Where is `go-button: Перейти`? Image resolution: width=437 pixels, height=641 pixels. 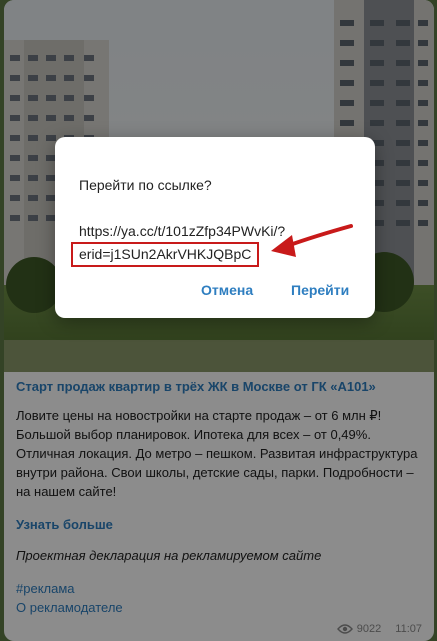 go-button: Перейти is located at coordinates (320, 290).